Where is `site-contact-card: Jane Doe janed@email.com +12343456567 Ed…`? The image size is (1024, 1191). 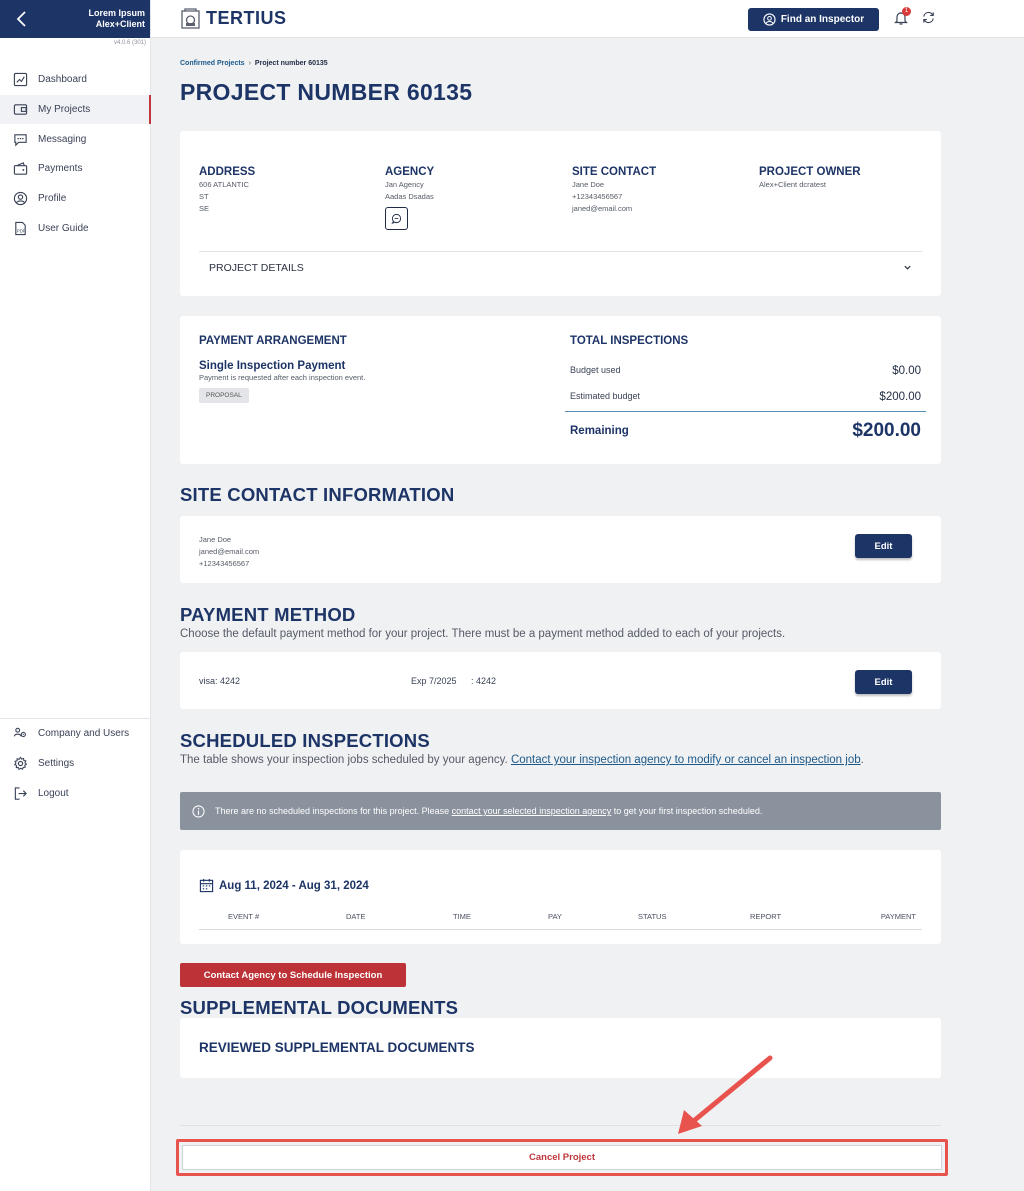
site-contact-card: Jane Doe janed@email.com +12343456567 Ed… is located at coordinates (560, 549).